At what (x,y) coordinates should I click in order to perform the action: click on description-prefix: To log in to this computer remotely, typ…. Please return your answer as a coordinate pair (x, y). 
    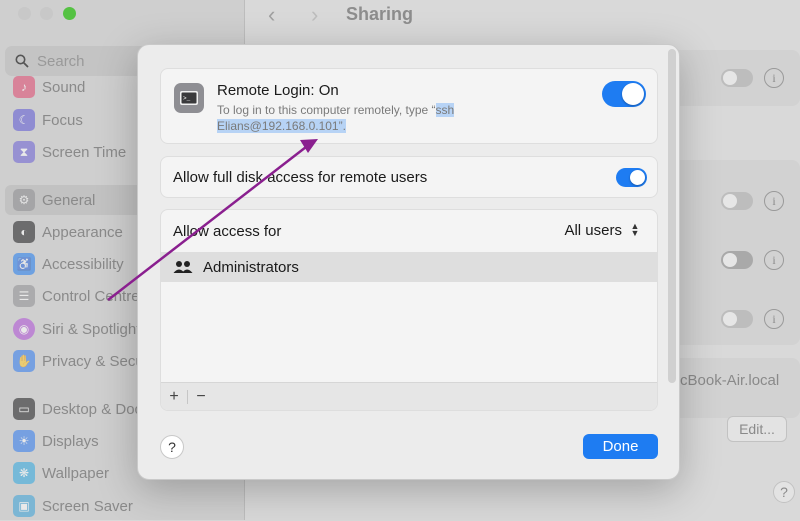
    Looking at the image, I should click on (326, 110).